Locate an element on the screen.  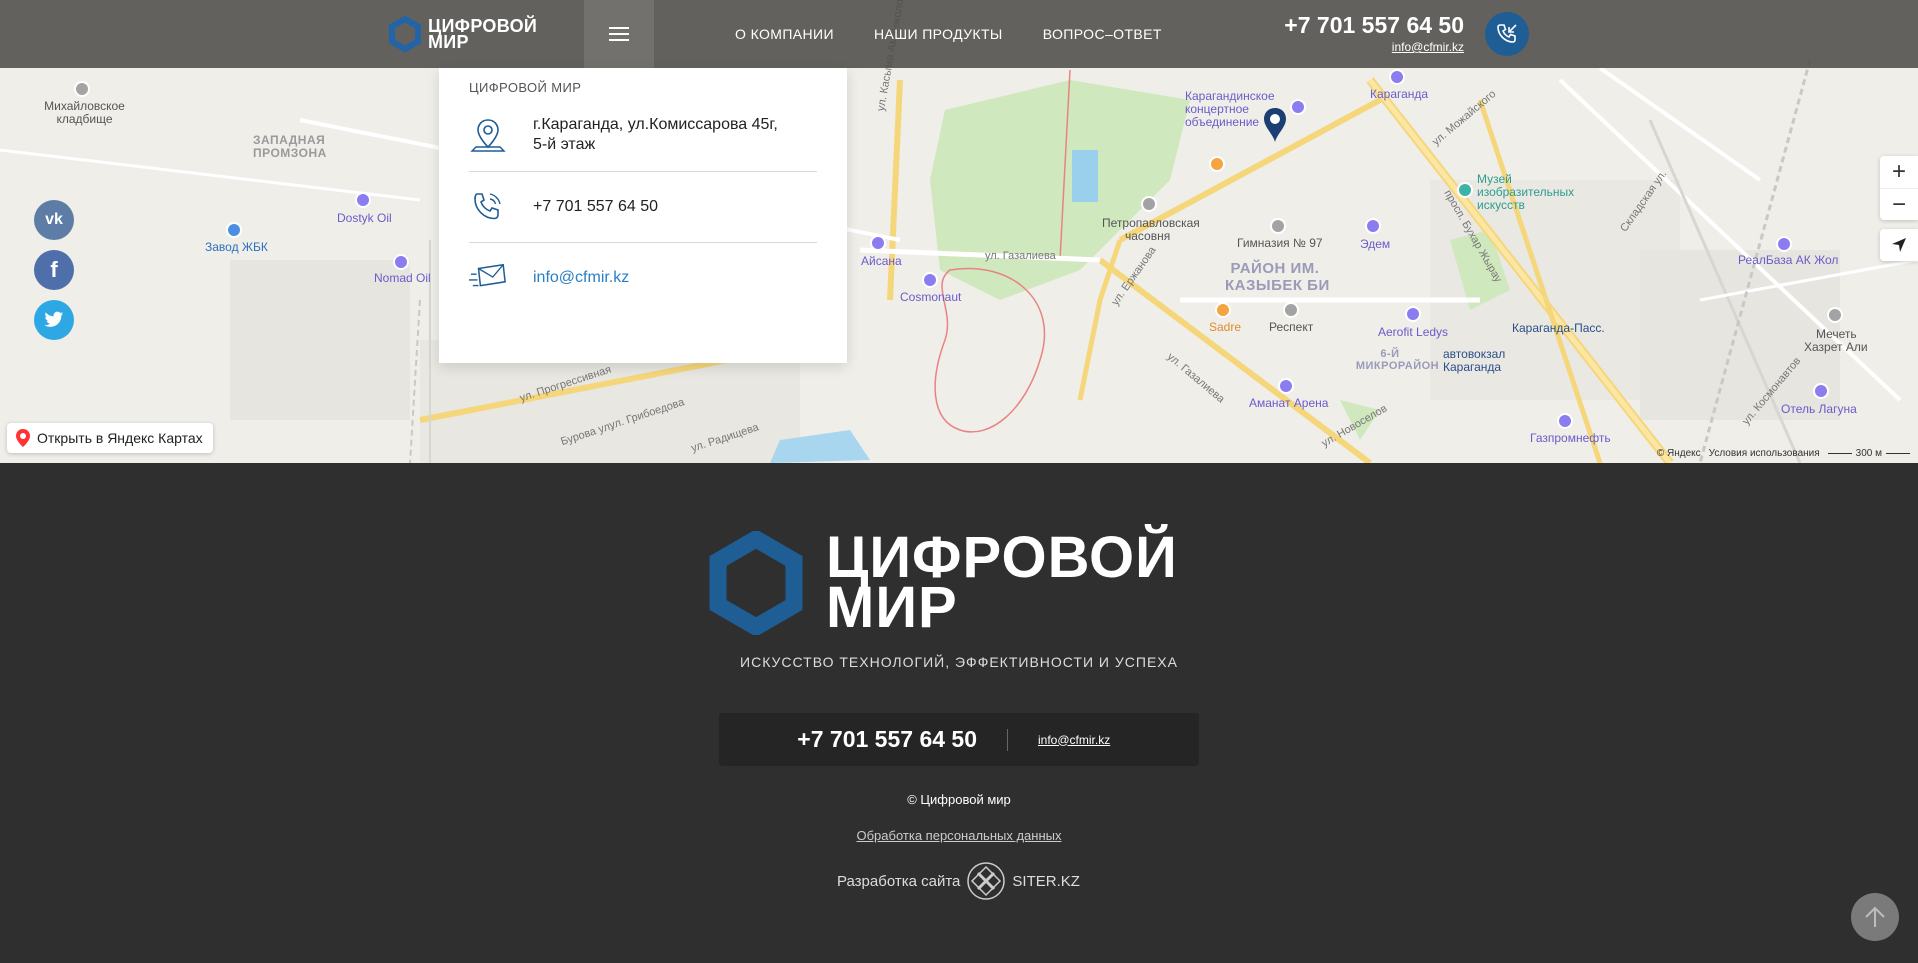
navigation-arrow-icon is located at coordinates (1899, 245).